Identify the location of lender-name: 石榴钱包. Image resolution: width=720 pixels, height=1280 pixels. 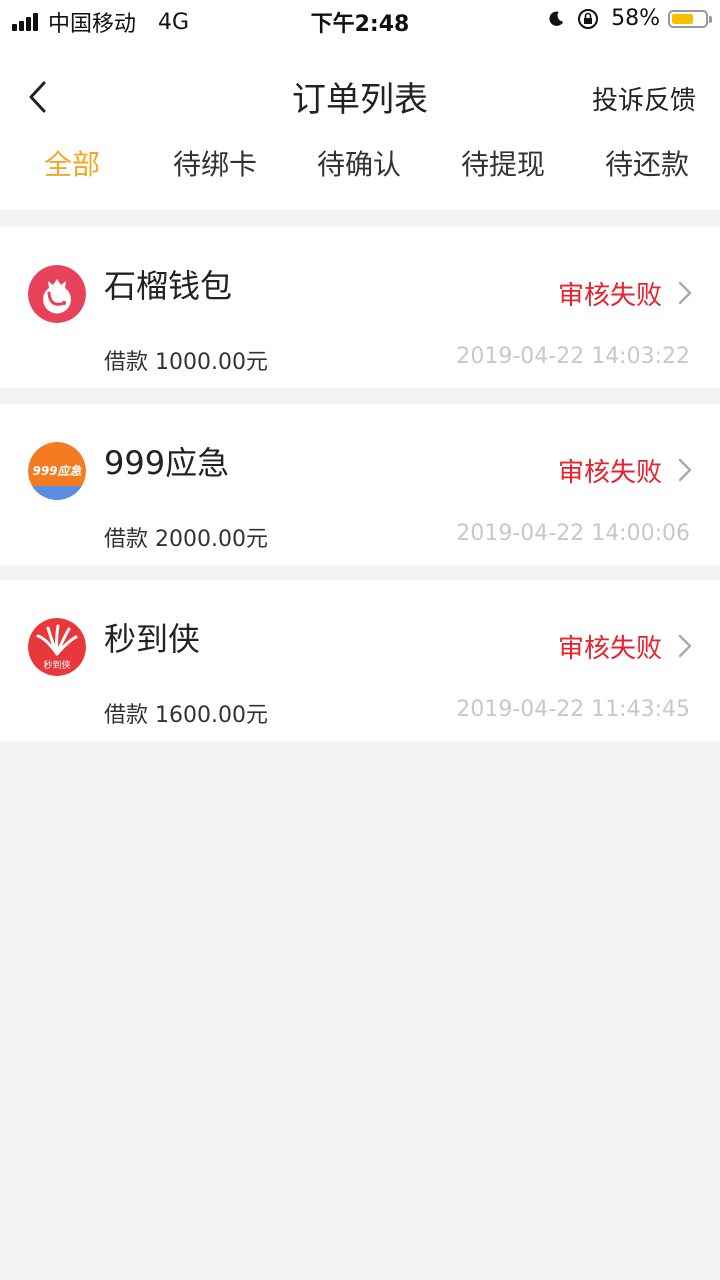
(168, 286).